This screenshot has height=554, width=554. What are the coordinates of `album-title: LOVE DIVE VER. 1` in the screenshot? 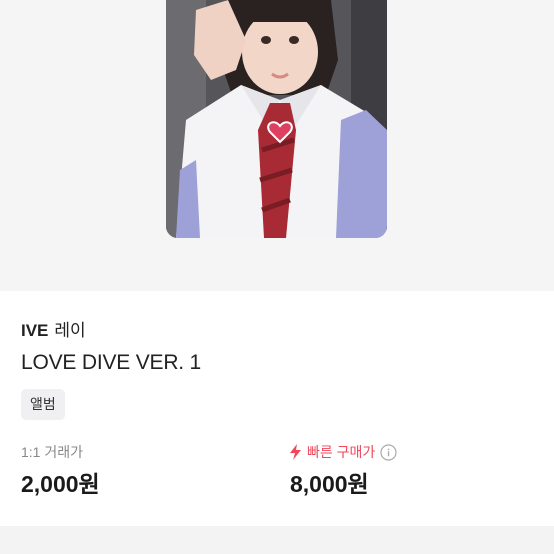 It's located at (111, 362).